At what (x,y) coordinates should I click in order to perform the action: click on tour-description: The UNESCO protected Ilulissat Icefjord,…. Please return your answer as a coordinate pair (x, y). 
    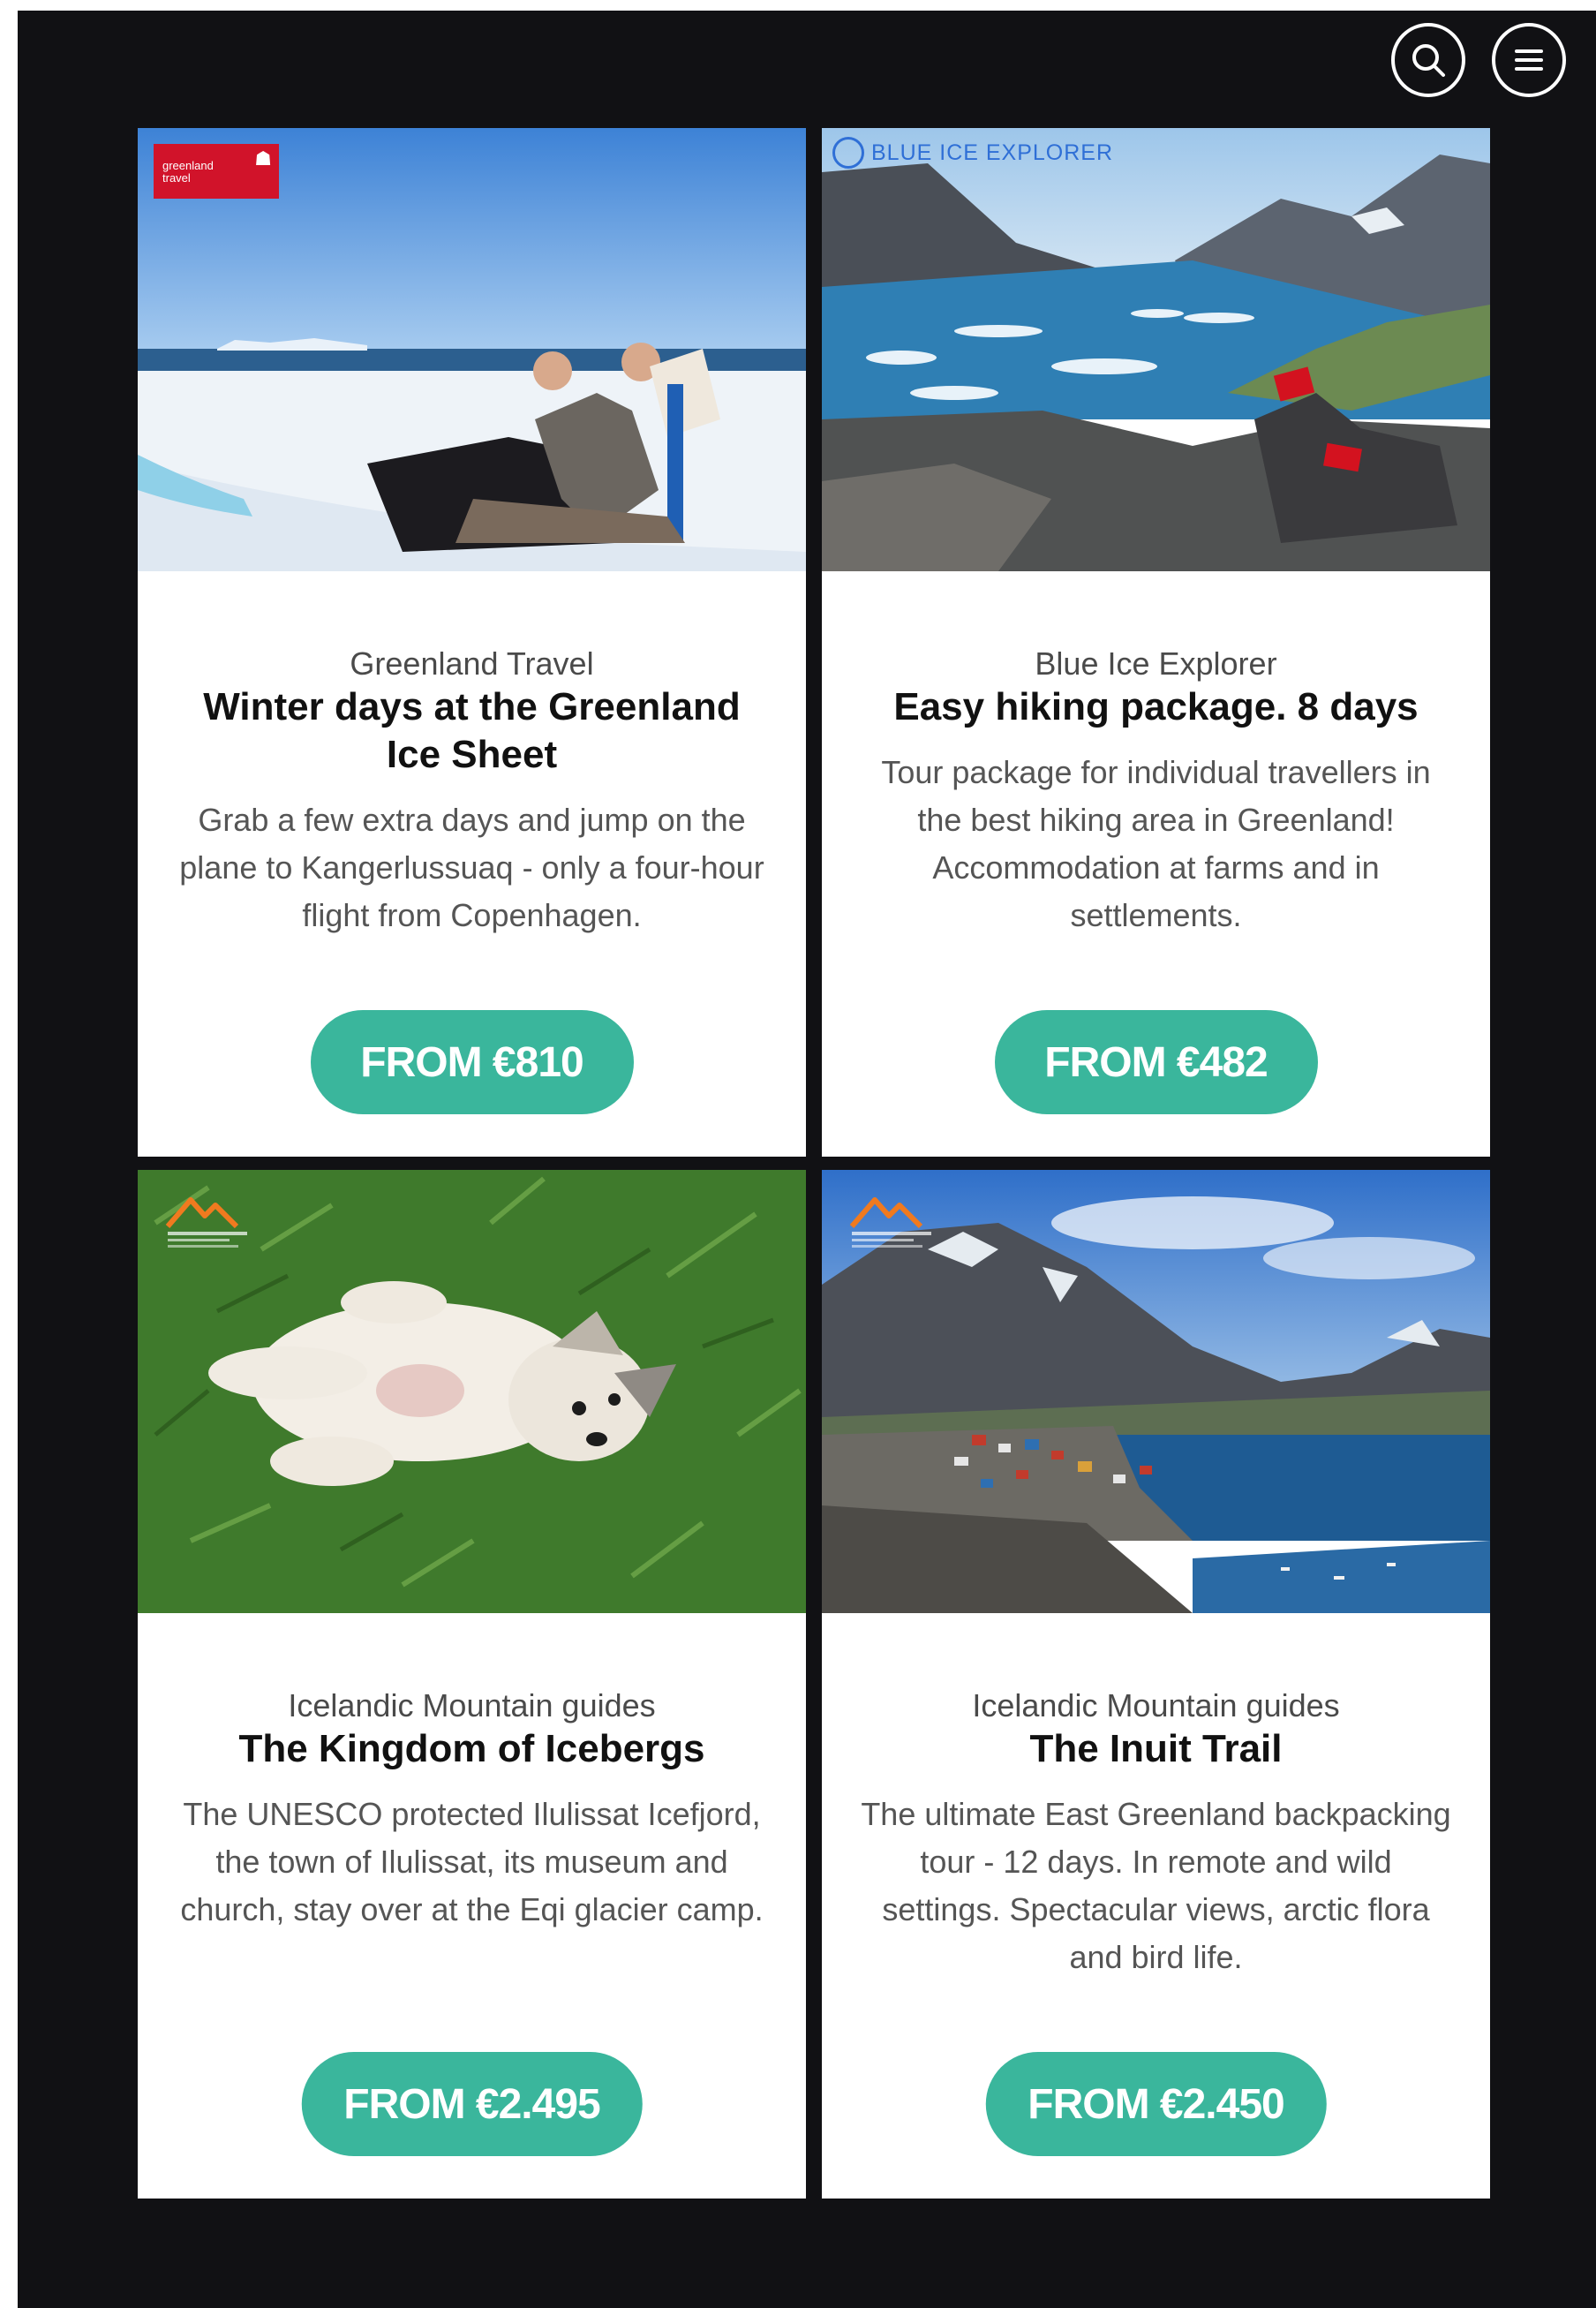
    Looking at the image, I should click on (472, 1861).